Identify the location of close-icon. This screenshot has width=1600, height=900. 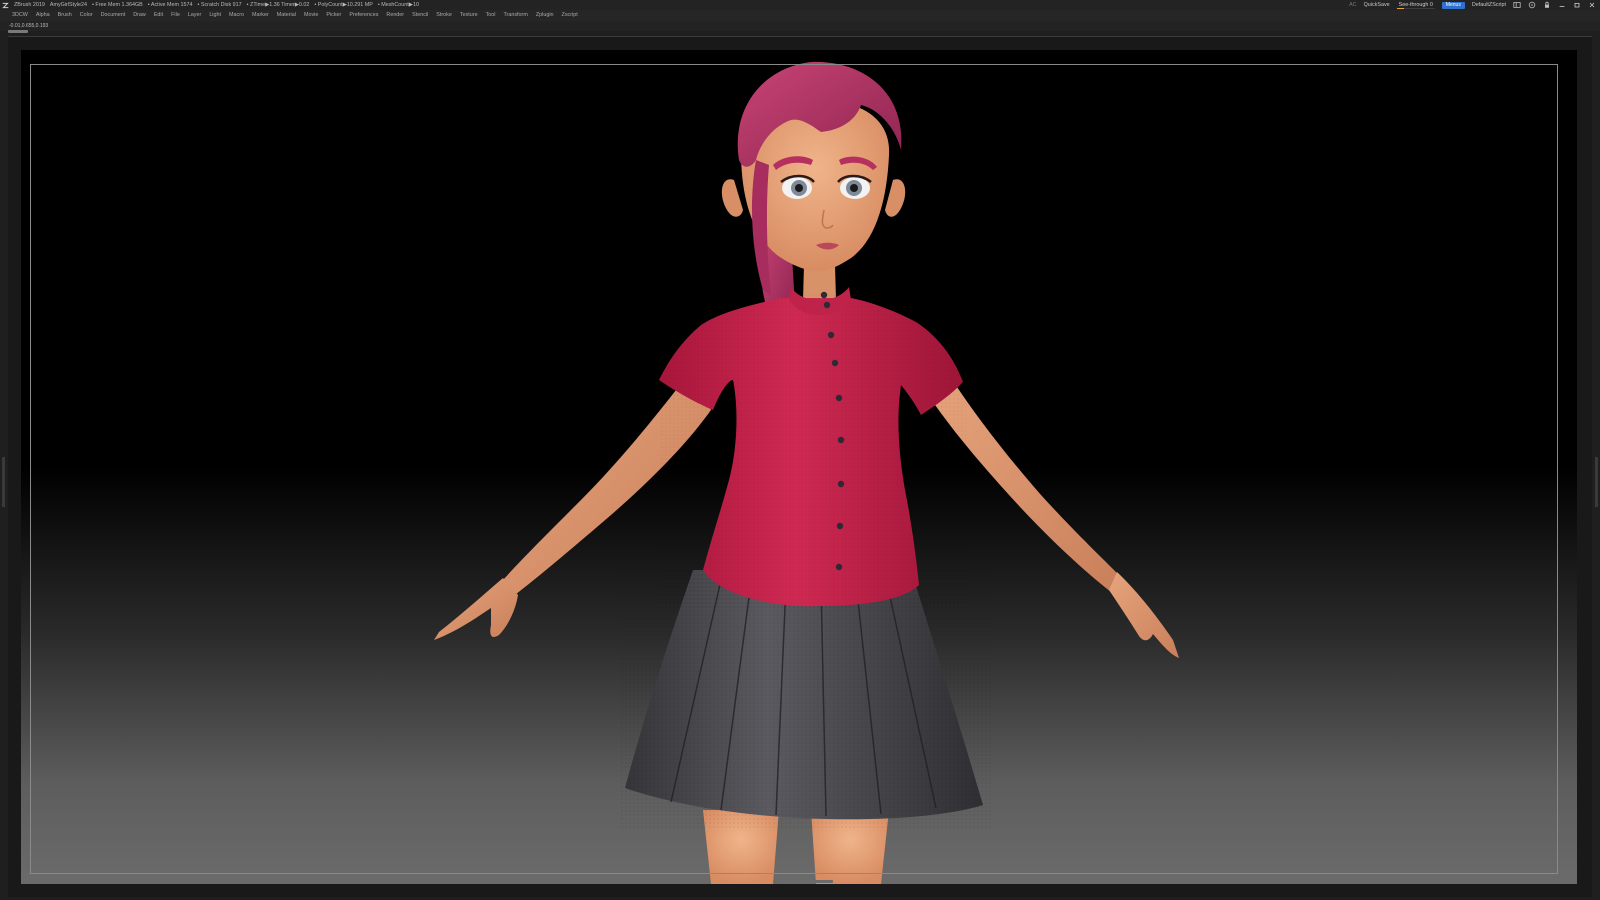
(1592, 5).